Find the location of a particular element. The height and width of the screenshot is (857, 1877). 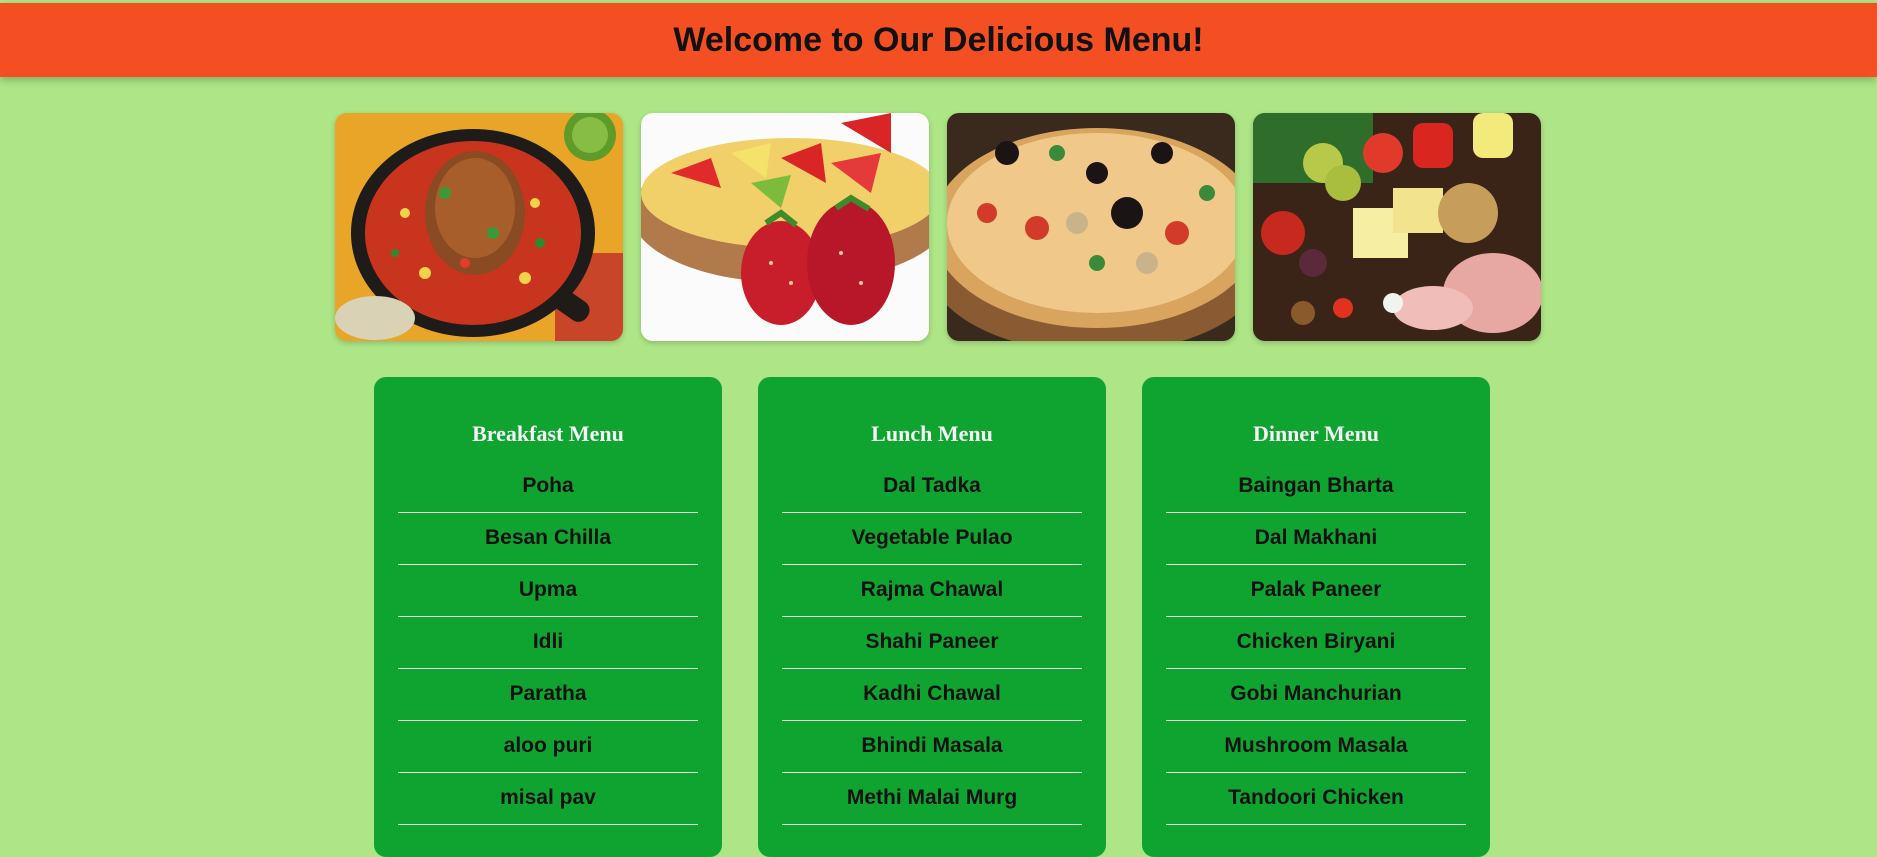

menu-item: Upma is located at coordinates (548, 591).